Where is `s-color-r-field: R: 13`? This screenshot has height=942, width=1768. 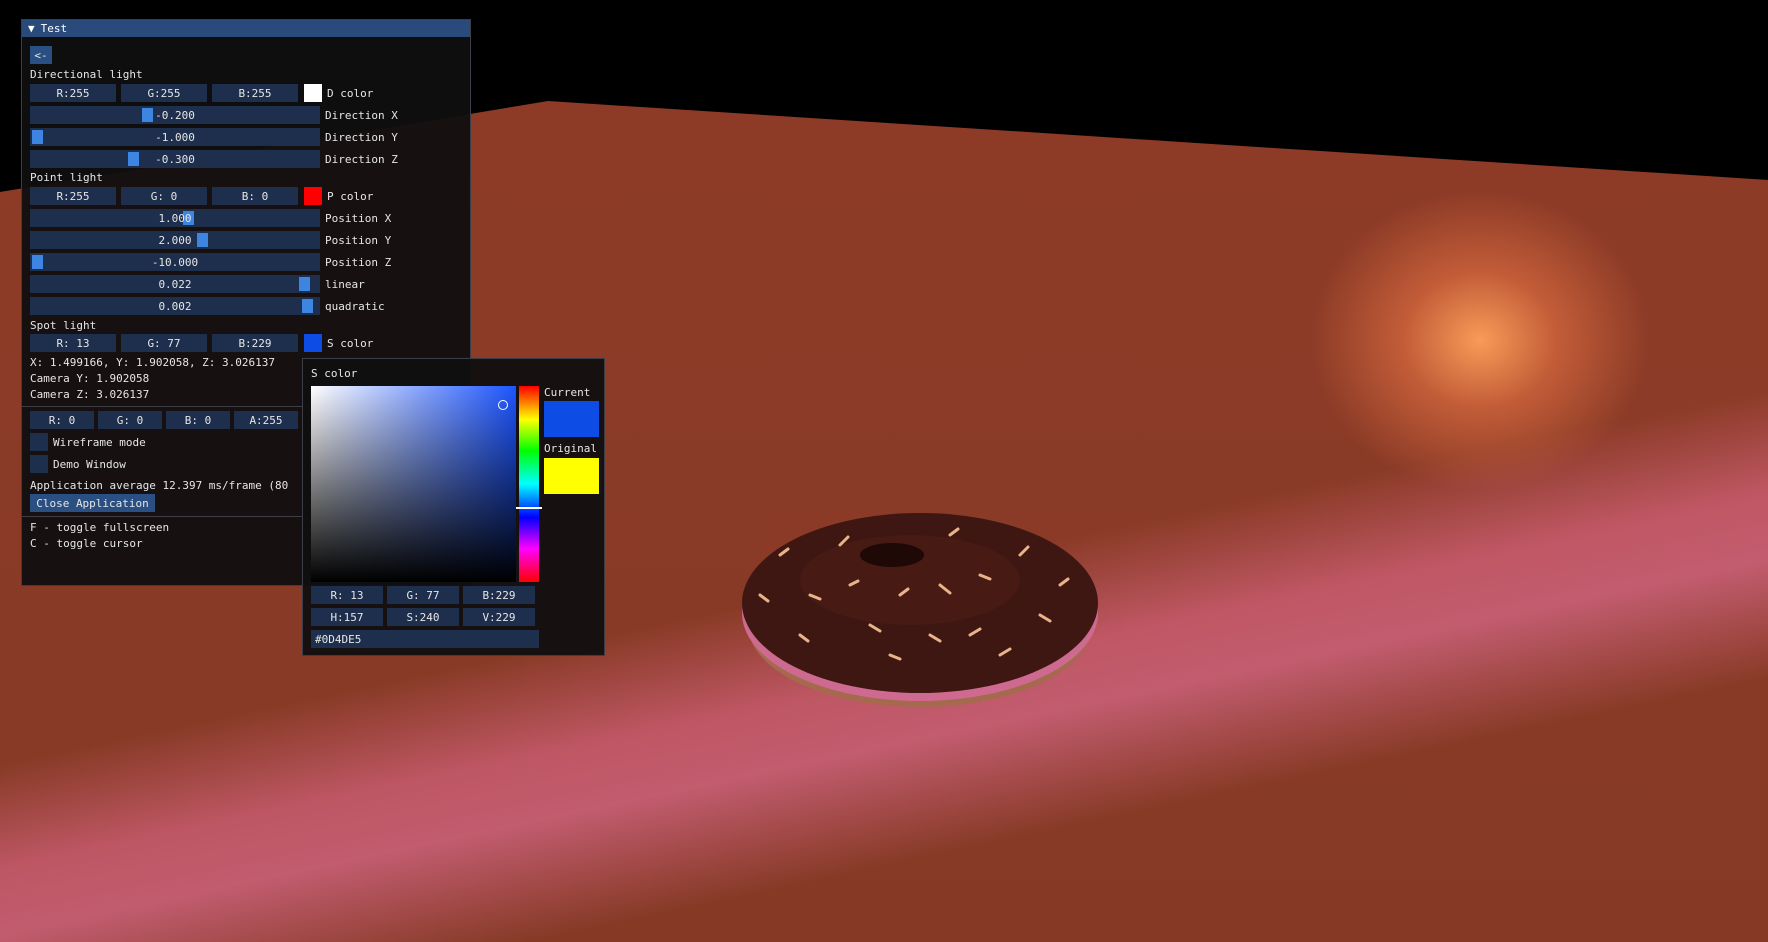
s-color-r-field: R: 13 is located at coordinates (73, 343).